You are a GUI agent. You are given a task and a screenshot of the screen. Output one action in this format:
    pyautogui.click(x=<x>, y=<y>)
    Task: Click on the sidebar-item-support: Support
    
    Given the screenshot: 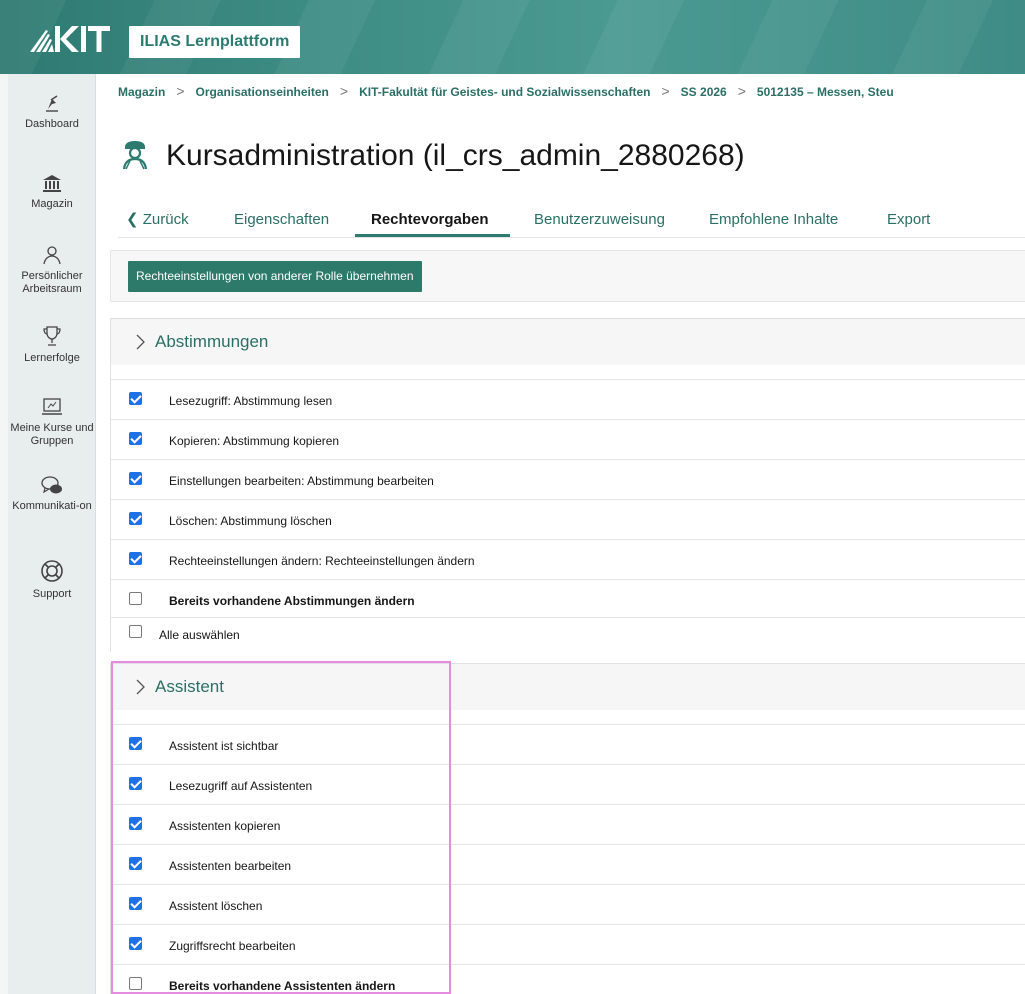 What is the action you would take?
    pyautogui.click(x=52, y=579)
    